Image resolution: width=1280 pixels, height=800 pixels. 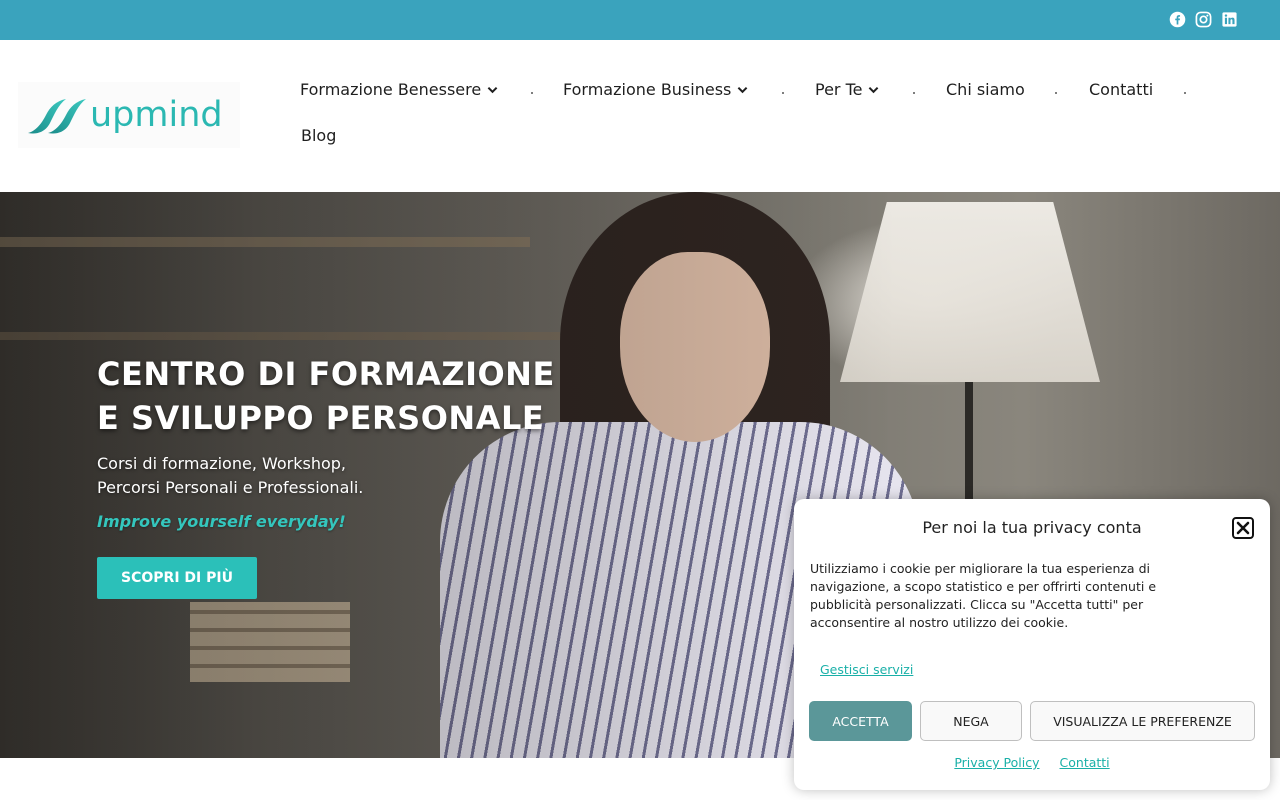 What do you see at coordinates (326, 374) in the screenshot?
I see `hero-title-line: CENTRO DI FORMAZIONE` at bounding box center [326, 374].